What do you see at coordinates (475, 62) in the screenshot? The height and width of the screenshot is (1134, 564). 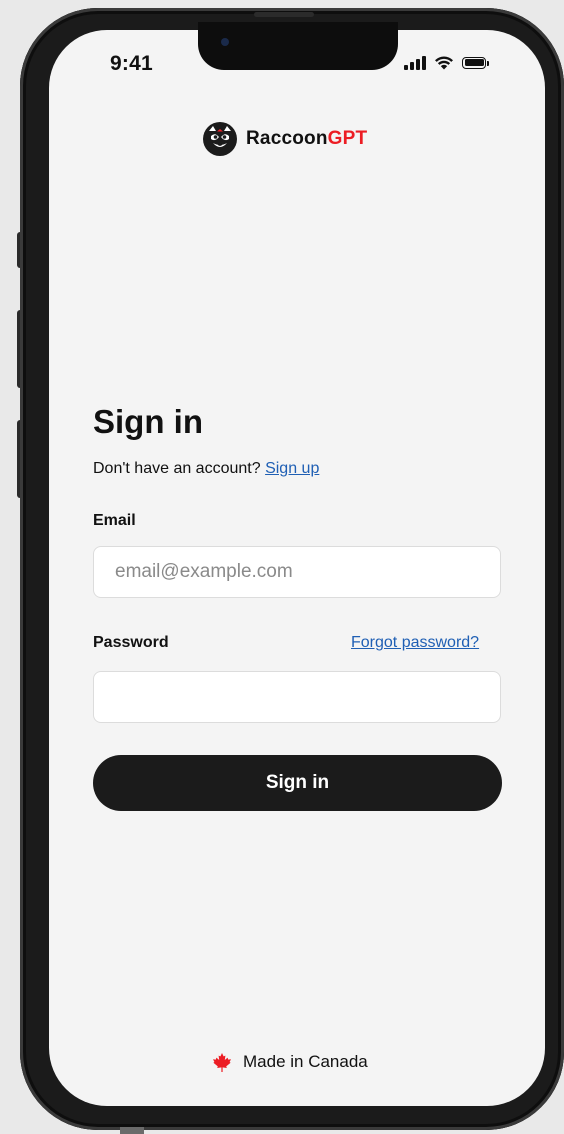 I see `battery-icon` at bounding box center [475, 62].